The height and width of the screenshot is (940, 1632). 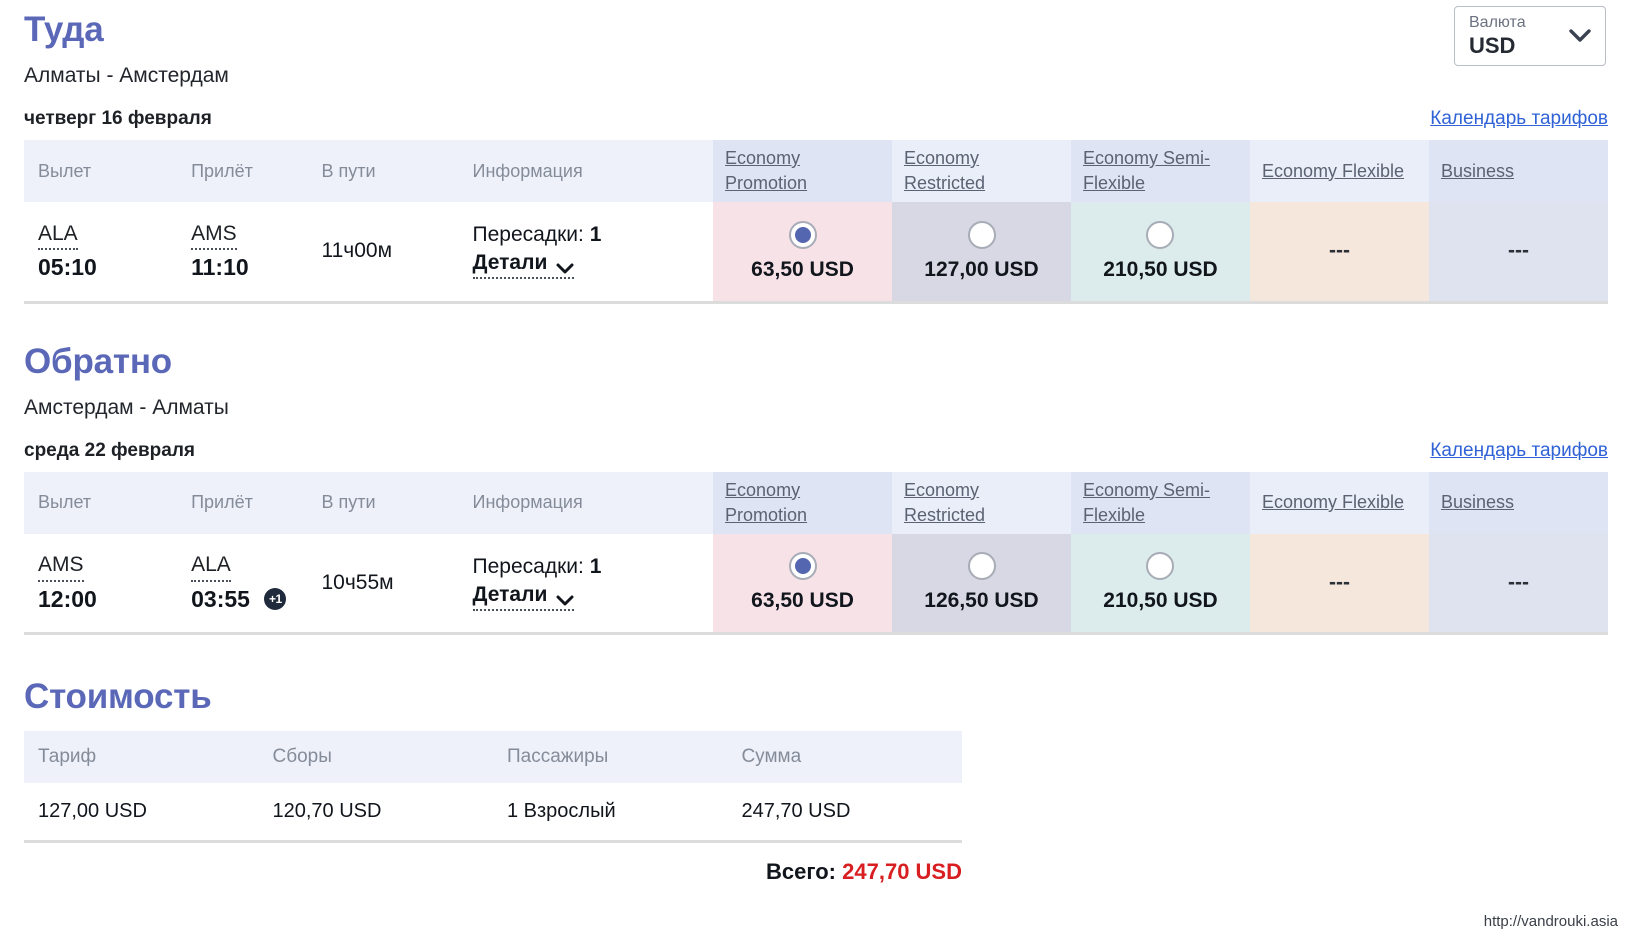 I want to click on fare-cell-economy-restricted: 126,50 USD, so click(x=981, y=584).